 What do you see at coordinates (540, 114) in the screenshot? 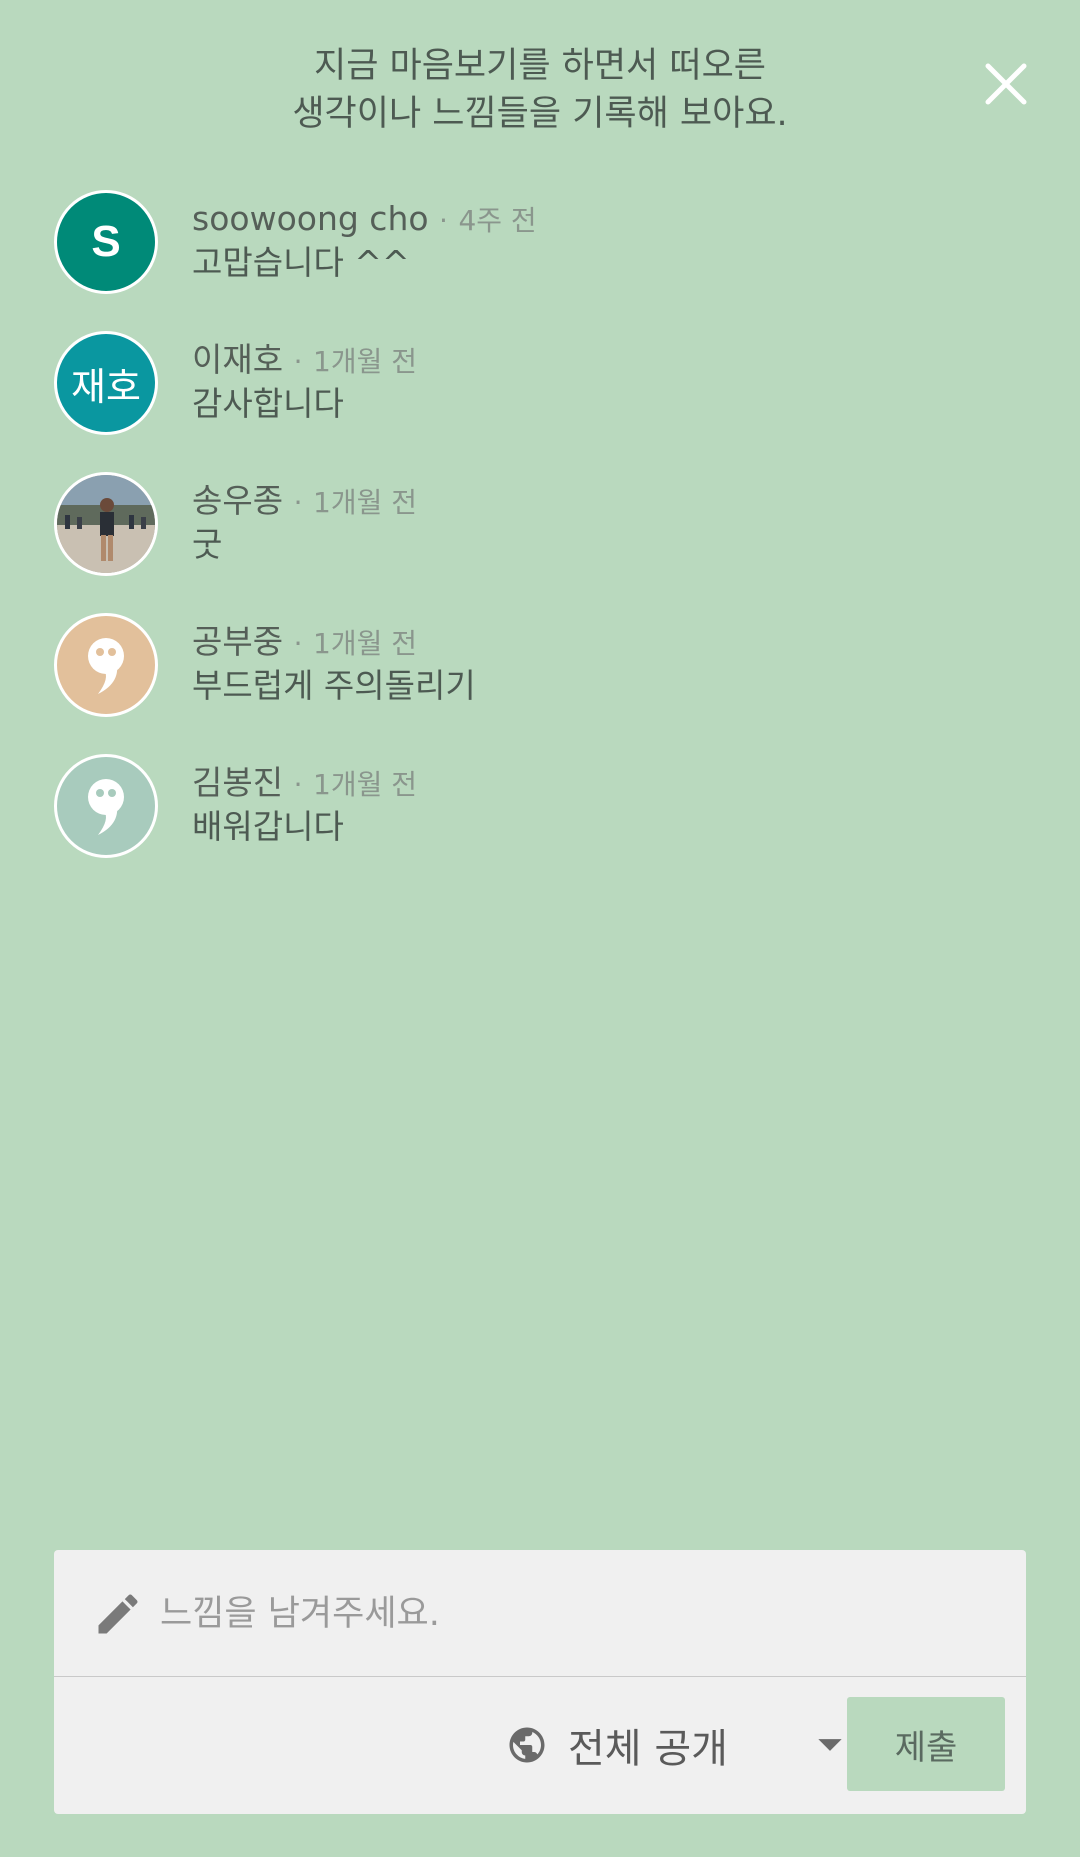
I see `title-line-2: 생각이나 느낌들을 기록해 보아요.` at bounding box center [540, 114].